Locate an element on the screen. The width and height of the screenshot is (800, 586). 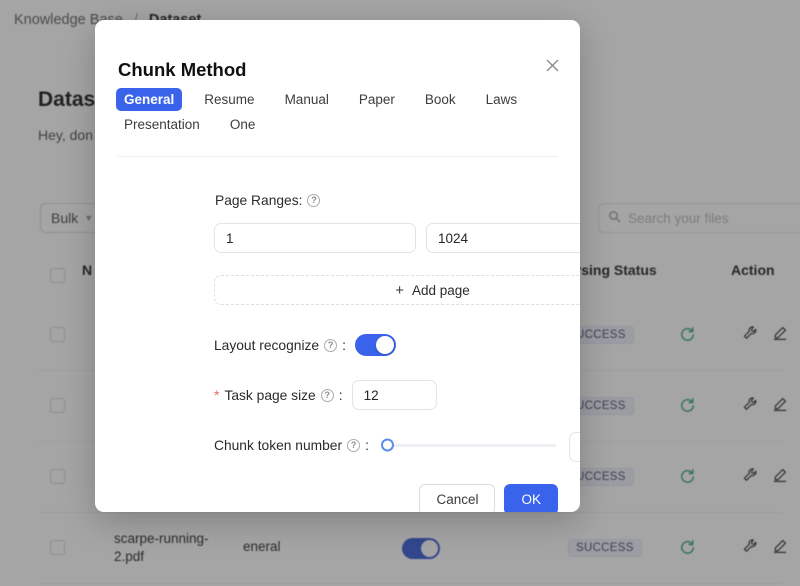
task-page-size-row: * Task page size ? : 12 is located at coordinates (325, 395).